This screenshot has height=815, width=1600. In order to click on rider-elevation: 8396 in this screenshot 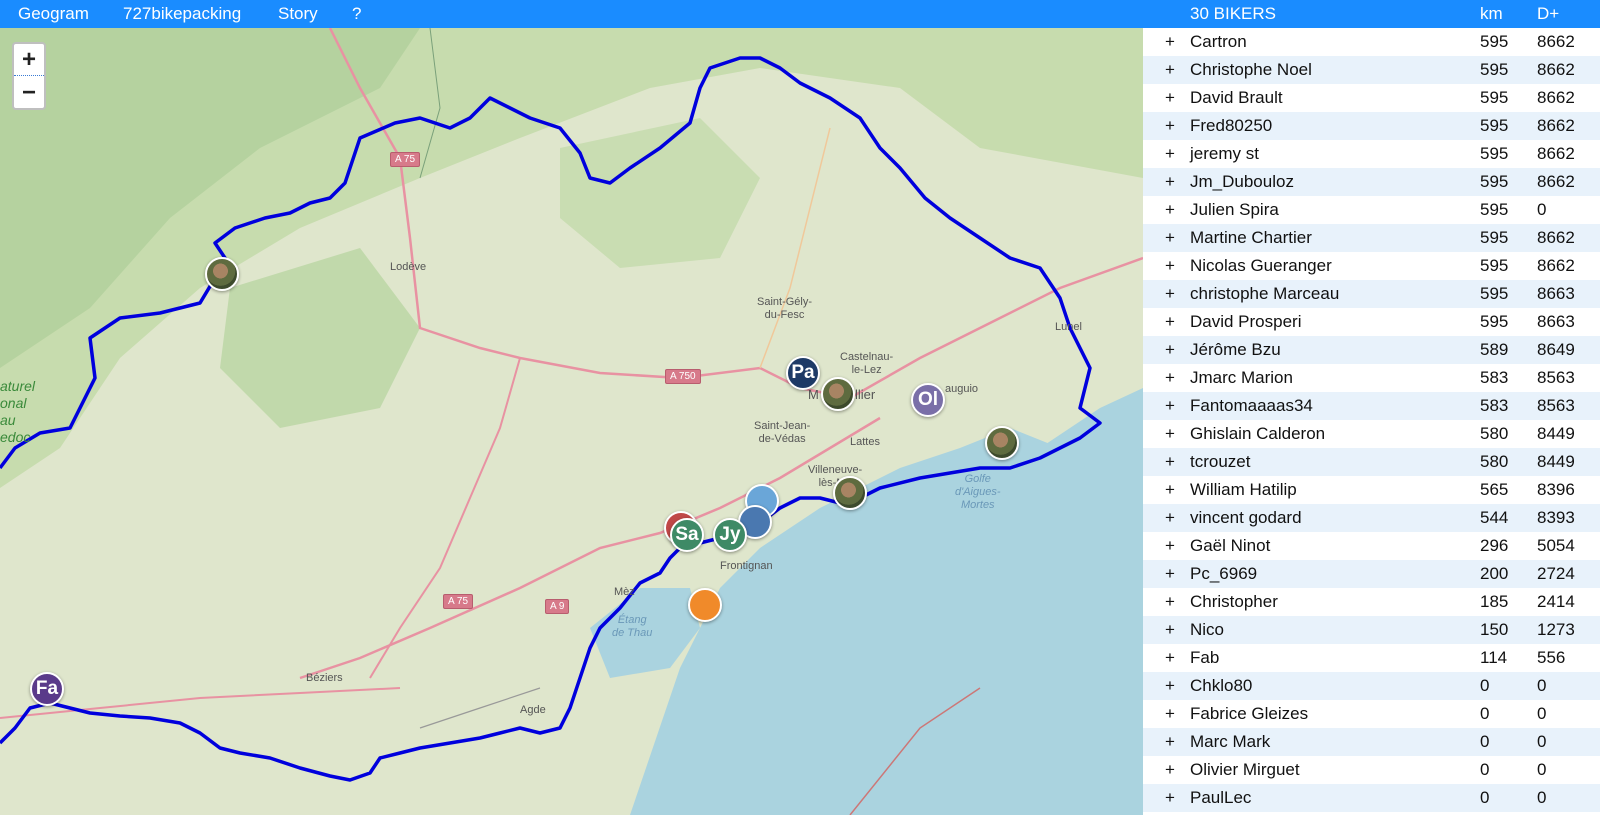, I will do `click(1556, 489)`.